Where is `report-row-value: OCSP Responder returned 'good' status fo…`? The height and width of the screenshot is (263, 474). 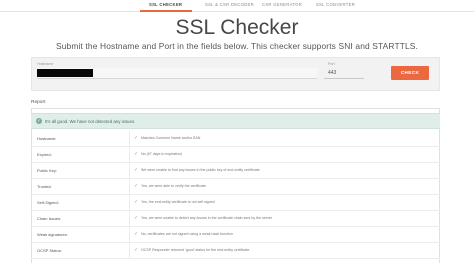
report-row-value: OCSP Responder returned 'good' status fo… is located at coordinates (195, 250).